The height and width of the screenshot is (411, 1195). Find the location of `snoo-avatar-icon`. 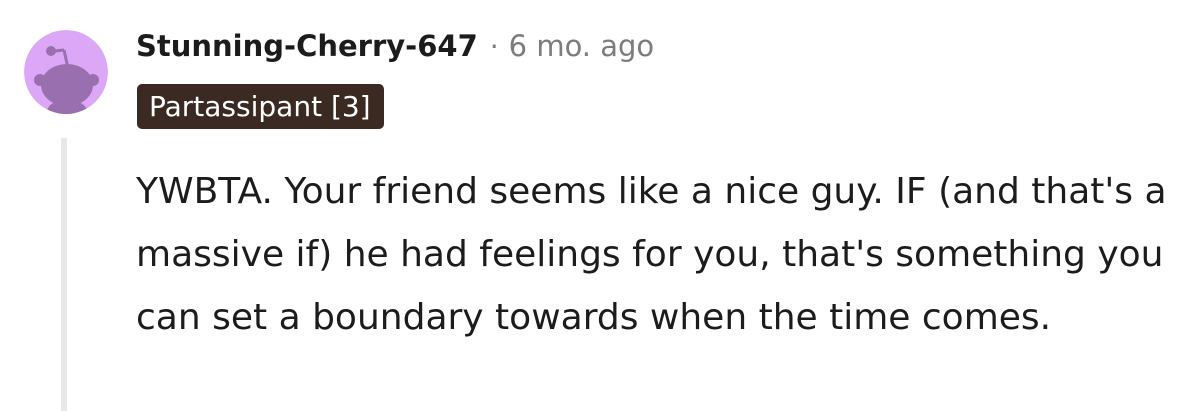

snoo-avatar-icon is located at coordinates (66, 72).